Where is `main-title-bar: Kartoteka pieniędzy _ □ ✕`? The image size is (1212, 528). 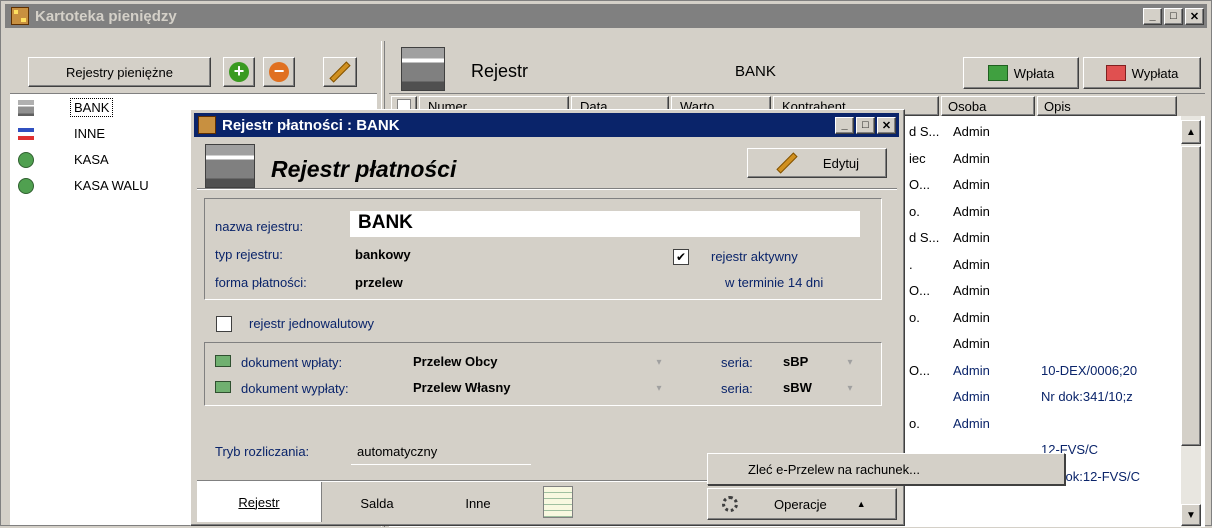
main-title-bar: Kartoteka pieniędzy _ □ ✕ is located at coordinates (606, 16).